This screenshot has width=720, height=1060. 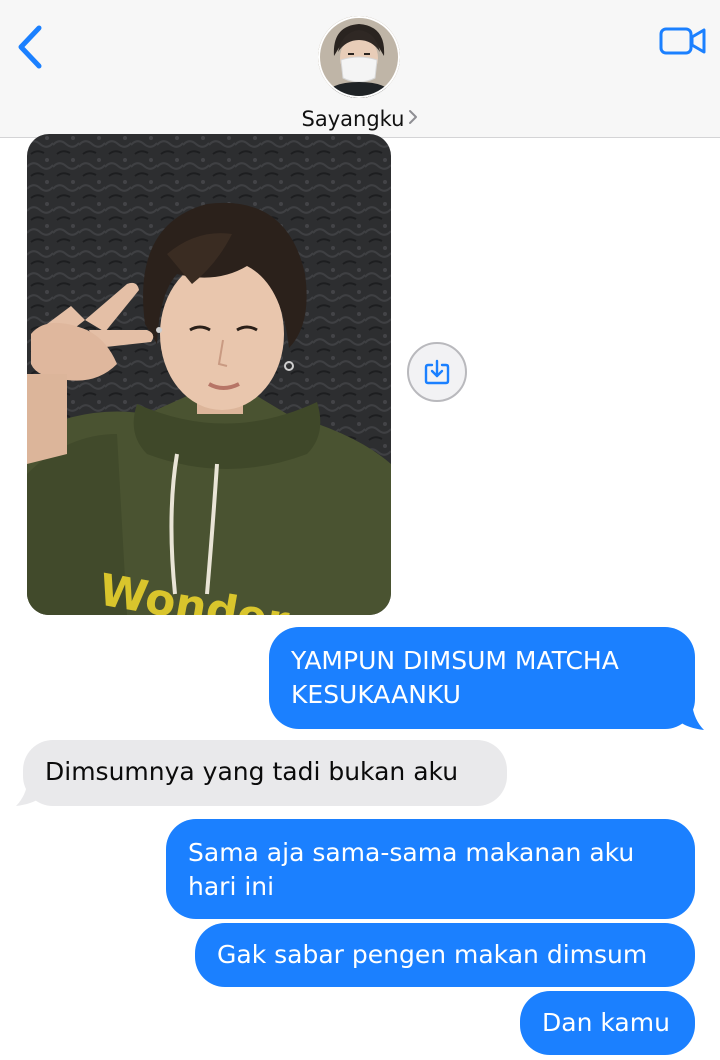 I want to click on chevron-left-icon, so click(x=30, y=47).